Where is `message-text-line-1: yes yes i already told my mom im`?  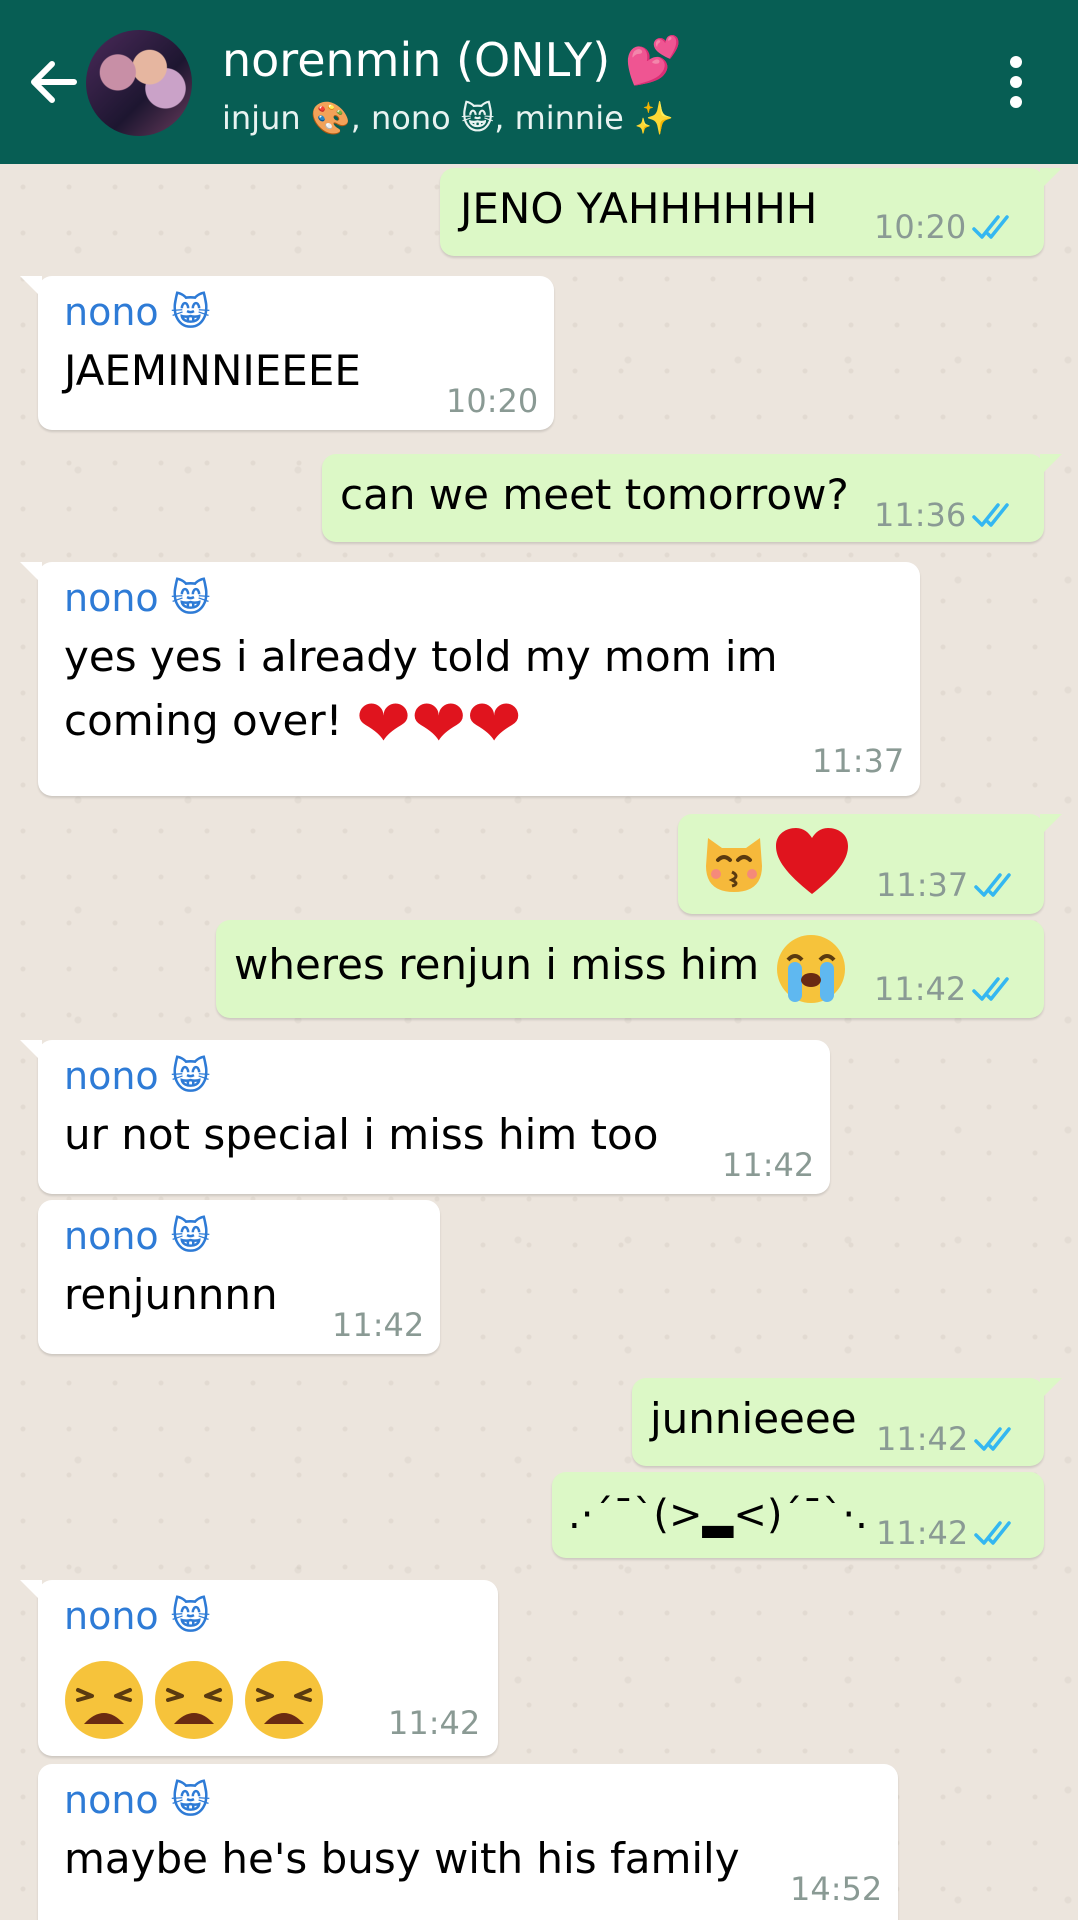 message-text-line-1: yes yes i already told my mom im is located at coordinates (421, 656).